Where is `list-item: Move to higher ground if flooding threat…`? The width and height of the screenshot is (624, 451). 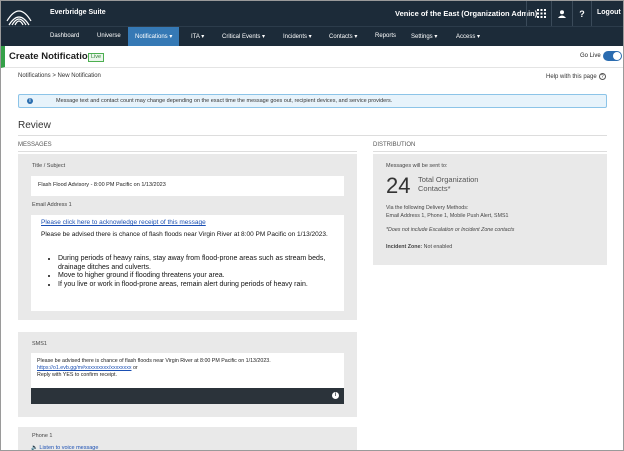 list-item: Move to higher ground if flooding threat… is located at coordinates (203, 276).